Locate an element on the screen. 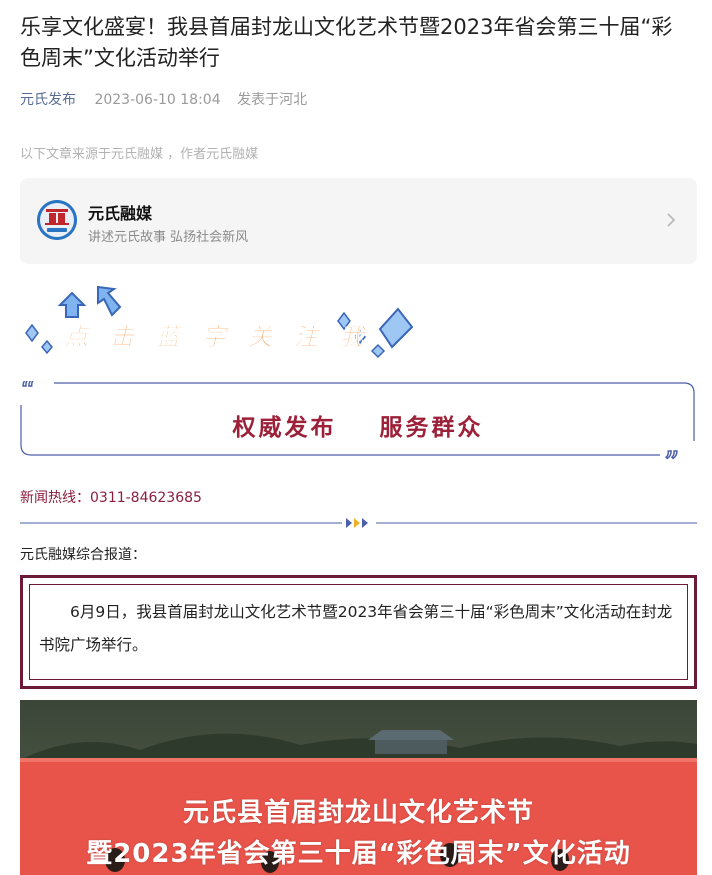  publish-location: 发表于河北 is located at coordinates (272, 100).